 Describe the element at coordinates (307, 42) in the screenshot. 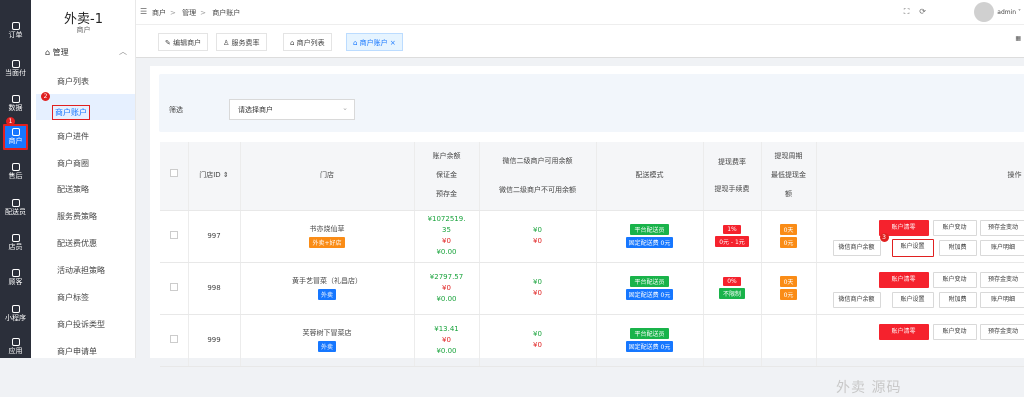

I see `tab-store-list: ⌂ 商户列表` at that location.